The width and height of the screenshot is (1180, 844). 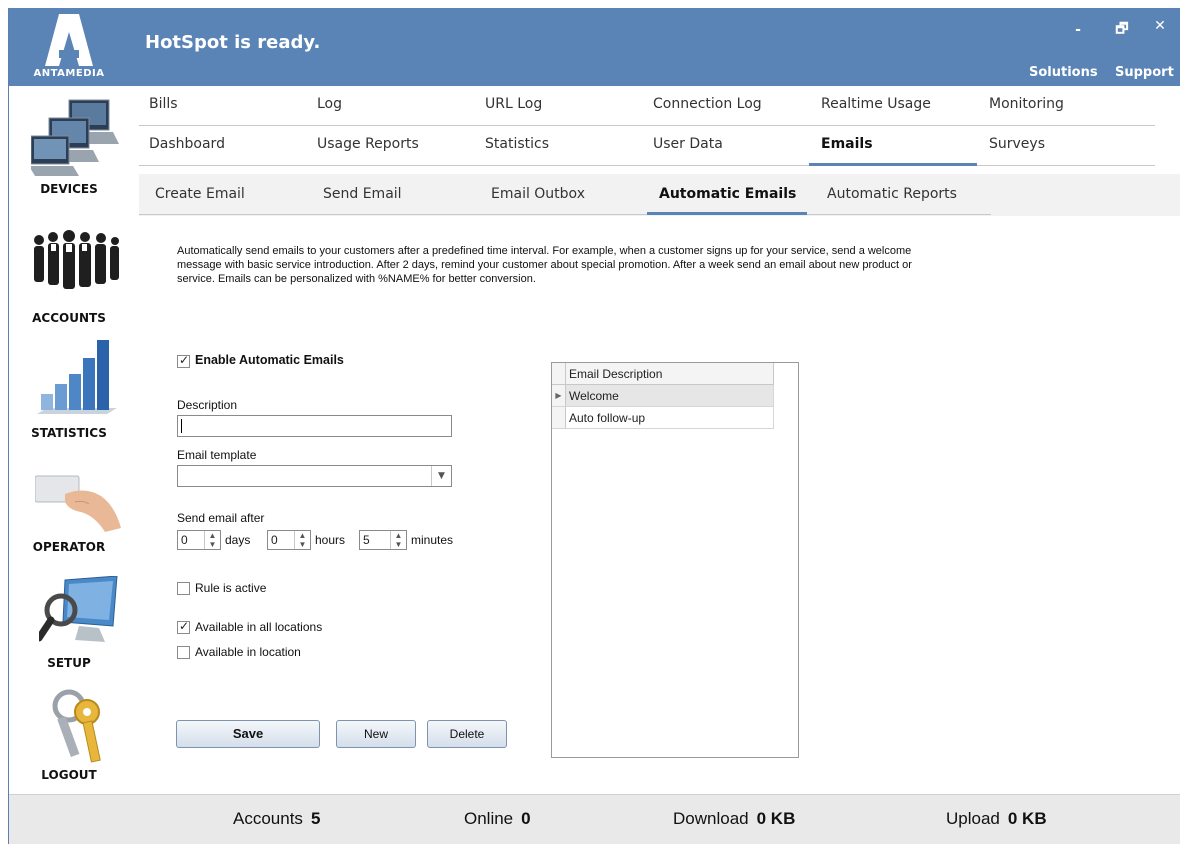 What do you see at coordinates (187, 144) in the screenshot?
I see `tab-dashboard: Dashboard` at bounding box center [187, 144].